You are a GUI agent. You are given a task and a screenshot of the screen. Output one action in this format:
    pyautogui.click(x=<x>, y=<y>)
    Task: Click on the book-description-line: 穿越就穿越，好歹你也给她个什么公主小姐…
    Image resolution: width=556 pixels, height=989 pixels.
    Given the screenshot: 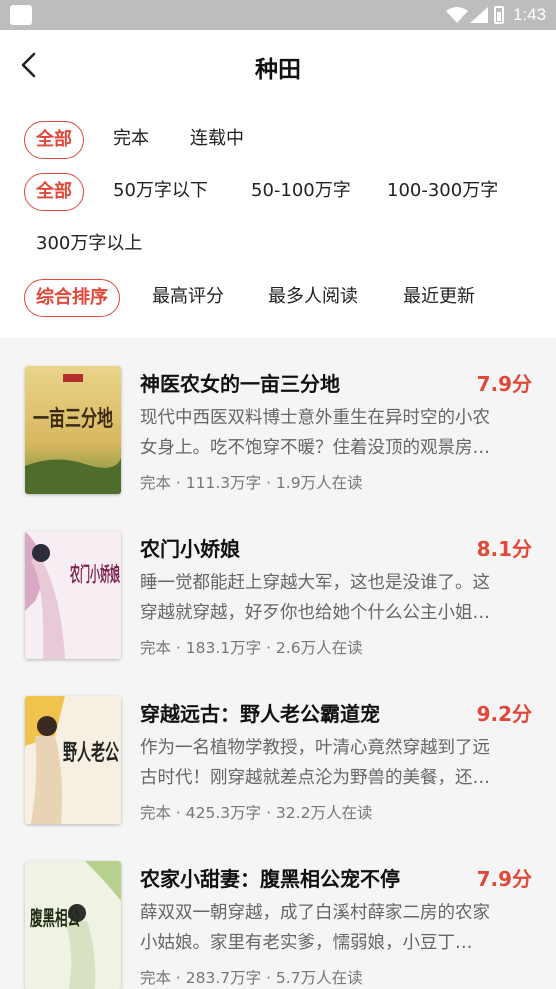 What is the action you would take?
    pyautogui.click(x=315, y=613)
    